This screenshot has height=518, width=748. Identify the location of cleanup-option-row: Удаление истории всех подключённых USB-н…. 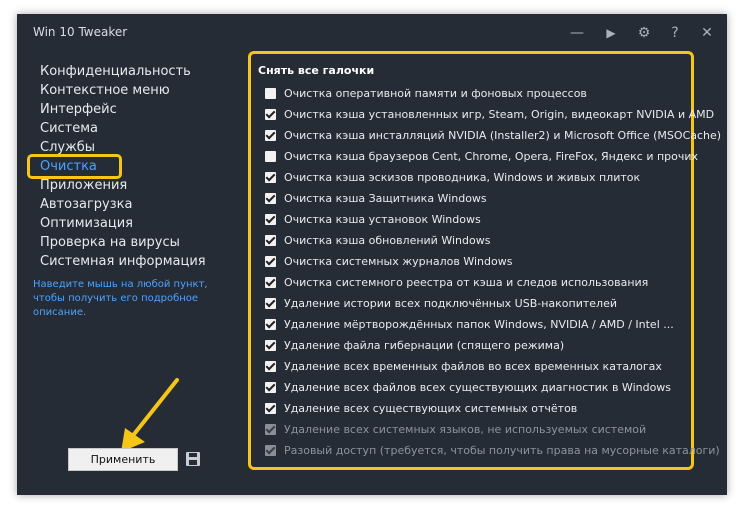
(441, 303).